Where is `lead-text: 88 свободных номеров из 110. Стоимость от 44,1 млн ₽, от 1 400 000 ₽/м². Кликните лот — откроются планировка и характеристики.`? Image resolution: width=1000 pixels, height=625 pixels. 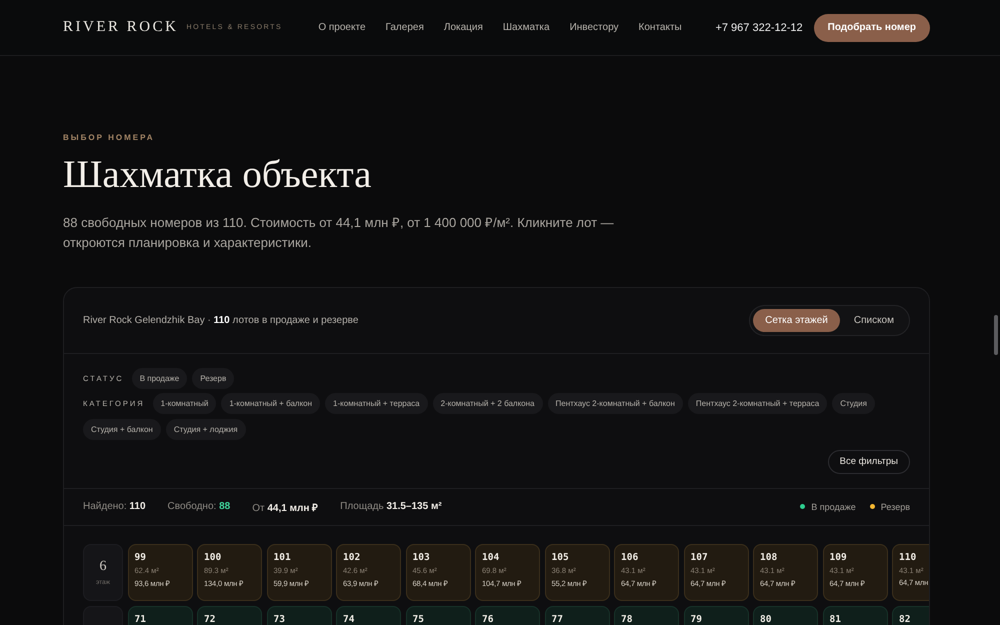
lead-text: 88 свободных номеров из 110. Стоимость от 44,1 млн ₽, от 1 400 000 ₽/м². Кликните лот — откроются планировка и характеристики. is located at coordinates (339, 233).